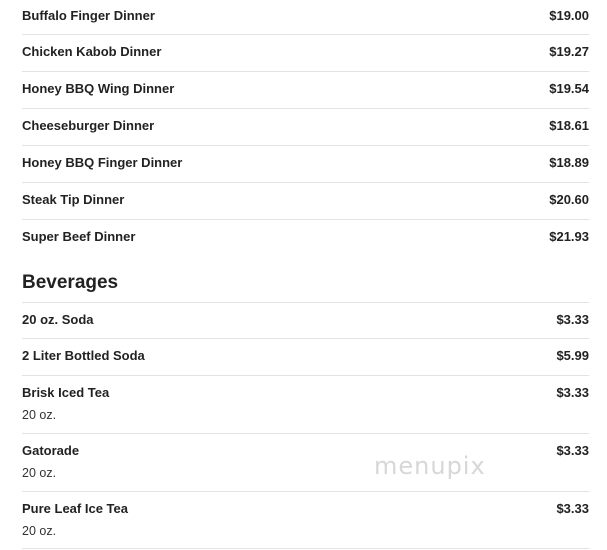  Describe the element at coordinates (305, 463) in the screenshot. I see `menu-item: Gatorade $3.33 20 oz.` at that location.